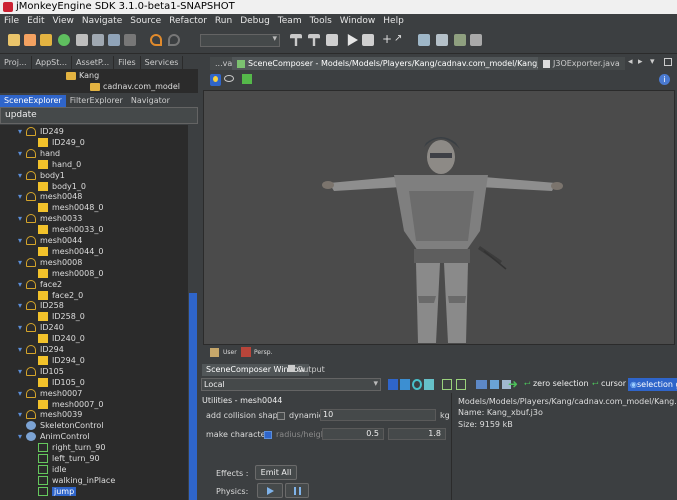  I want to click on scene-tree-item: ID249_0, so click(57, 142).